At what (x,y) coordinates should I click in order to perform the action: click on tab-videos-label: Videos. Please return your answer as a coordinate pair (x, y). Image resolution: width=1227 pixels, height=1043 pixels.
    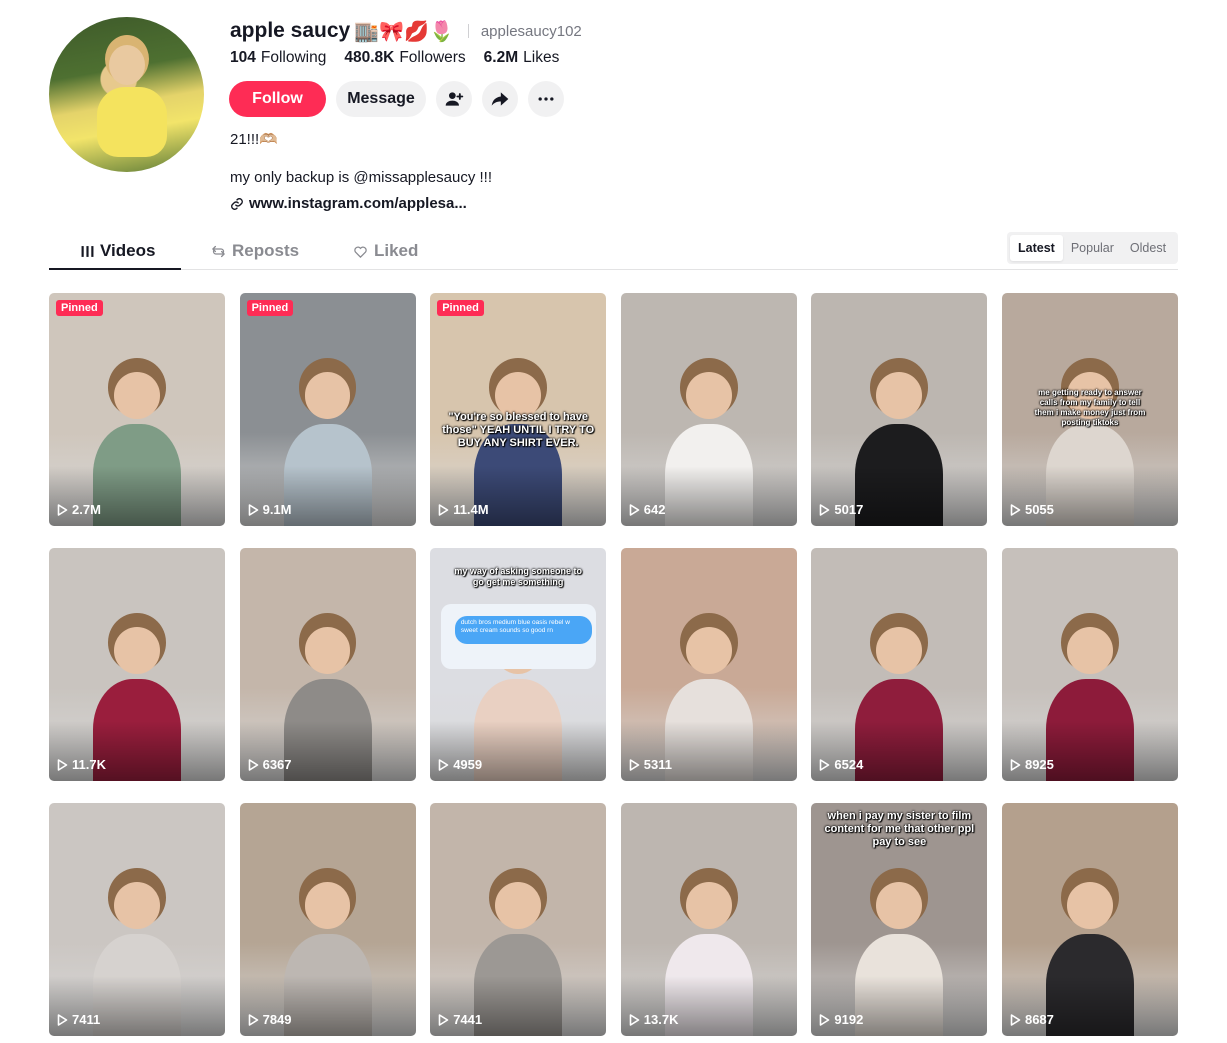
    Looking at the image, I should click on (128, 250).